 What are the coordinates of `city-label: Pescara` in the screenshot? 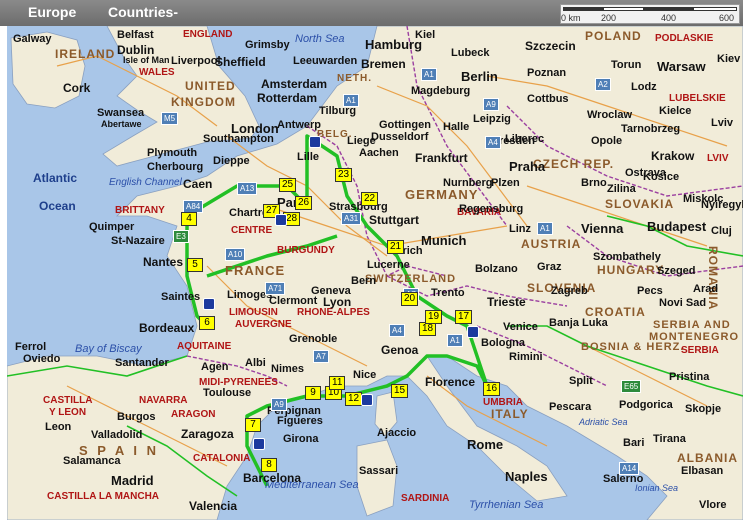 It's located at (570, 407).